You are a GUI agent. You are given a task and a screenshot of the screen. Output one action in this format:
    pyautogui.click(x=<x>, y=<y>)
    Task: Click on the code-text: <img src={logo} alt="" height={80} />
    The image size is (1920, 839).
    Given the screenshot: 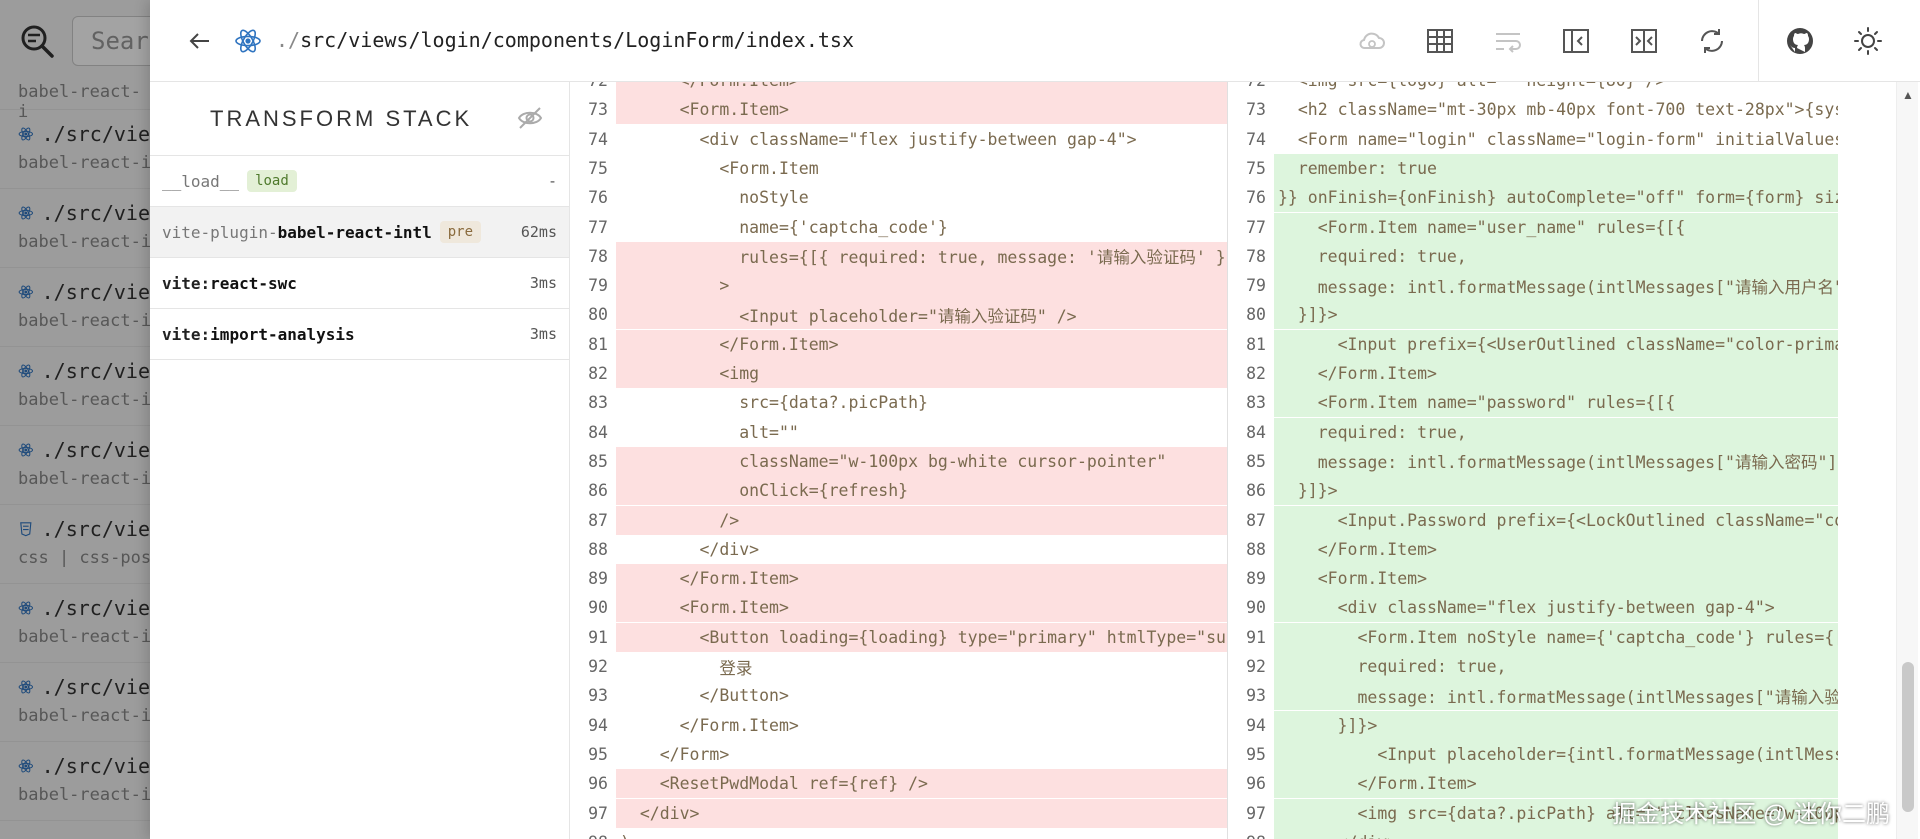 What is the action you would take?
    pyautogui.click(x=1468, y=86)
    